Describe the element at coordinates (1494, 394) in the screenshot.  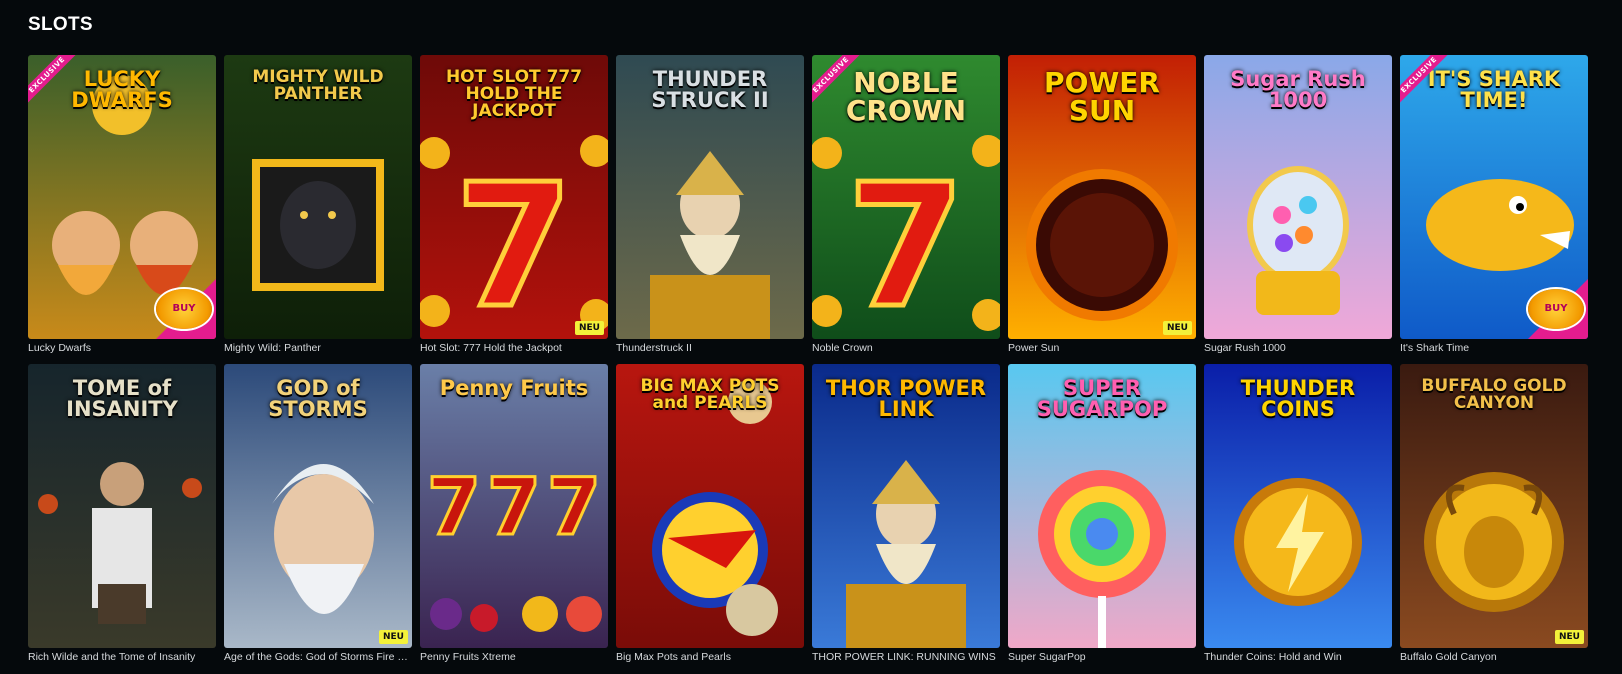
I see `game-logo: BUFFALO GOLD CANYON` at that location.